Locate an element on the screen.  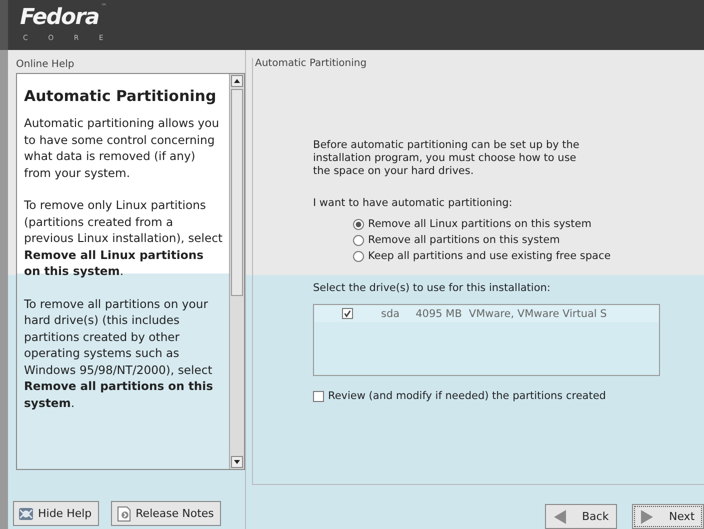
drive-row: sda 4095 MB VMware, VMware Virtual S is located at coordinates (486, 313).